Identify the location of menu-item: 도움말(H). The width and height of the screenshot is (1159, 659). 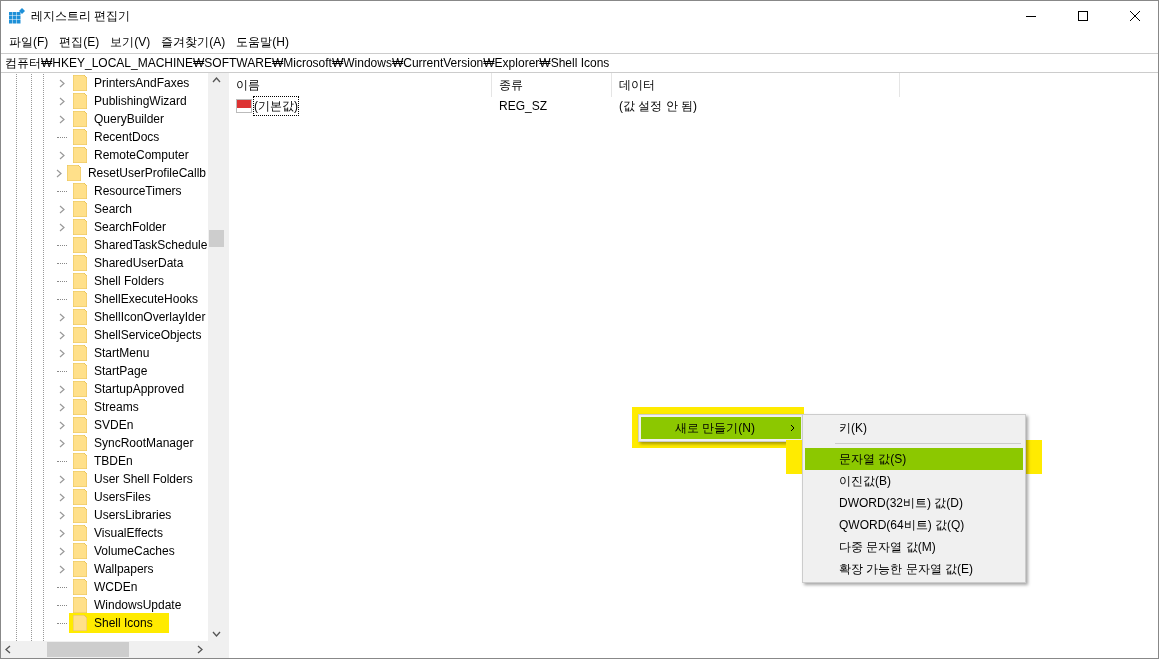
(262, 42).